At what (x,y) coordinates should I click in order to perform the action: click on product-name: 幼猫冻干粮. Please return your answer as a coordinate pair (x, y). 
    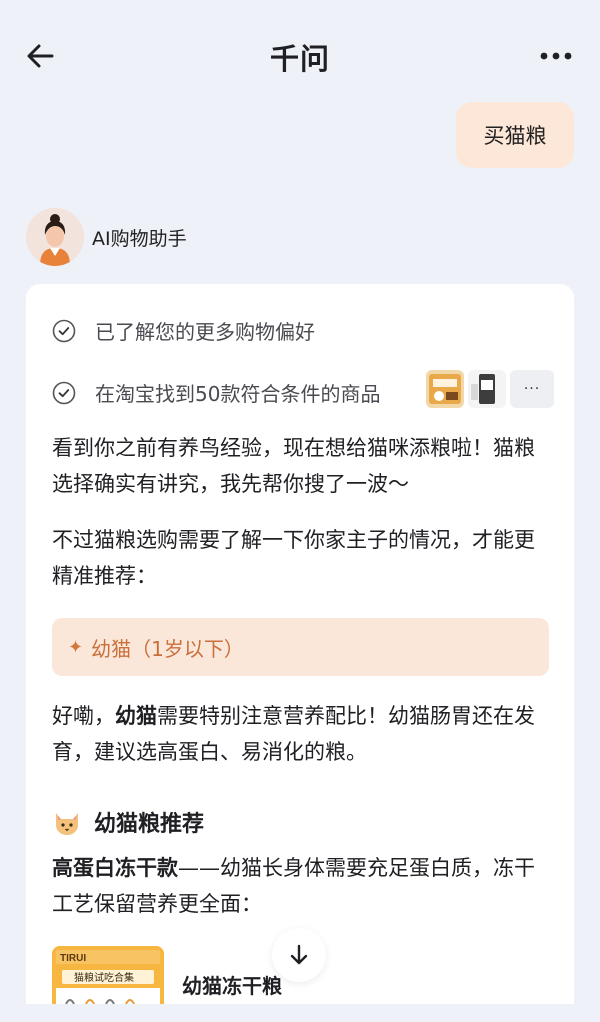
    Looking at the image, I should click on (232, 984).